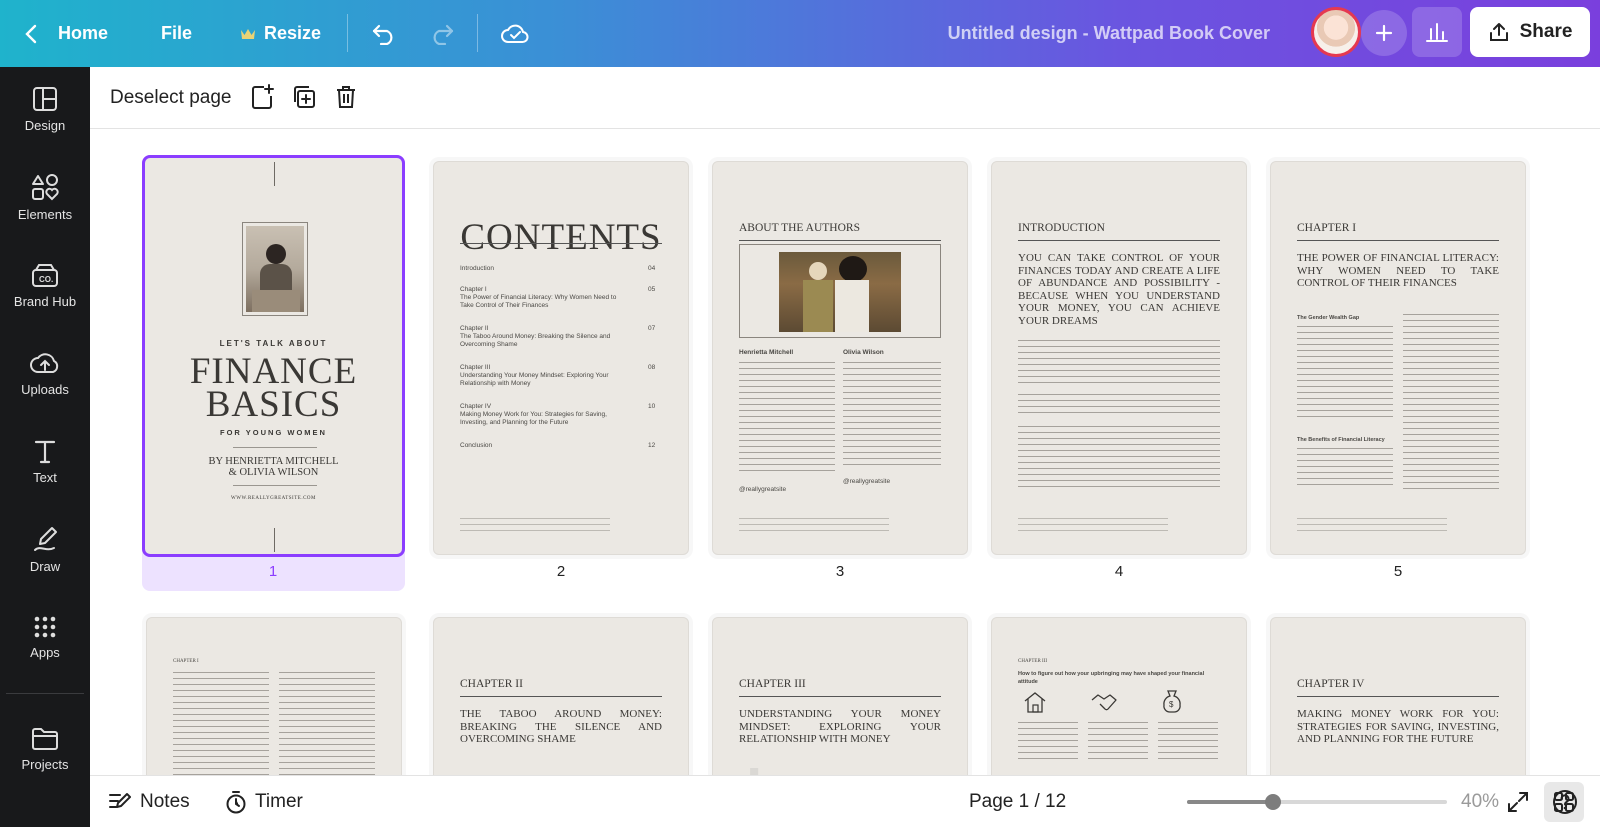 The width and height of the screenshot is (1600, 827). I want to click on sidebar-item-uploads: Uploads, so click(45, 373).